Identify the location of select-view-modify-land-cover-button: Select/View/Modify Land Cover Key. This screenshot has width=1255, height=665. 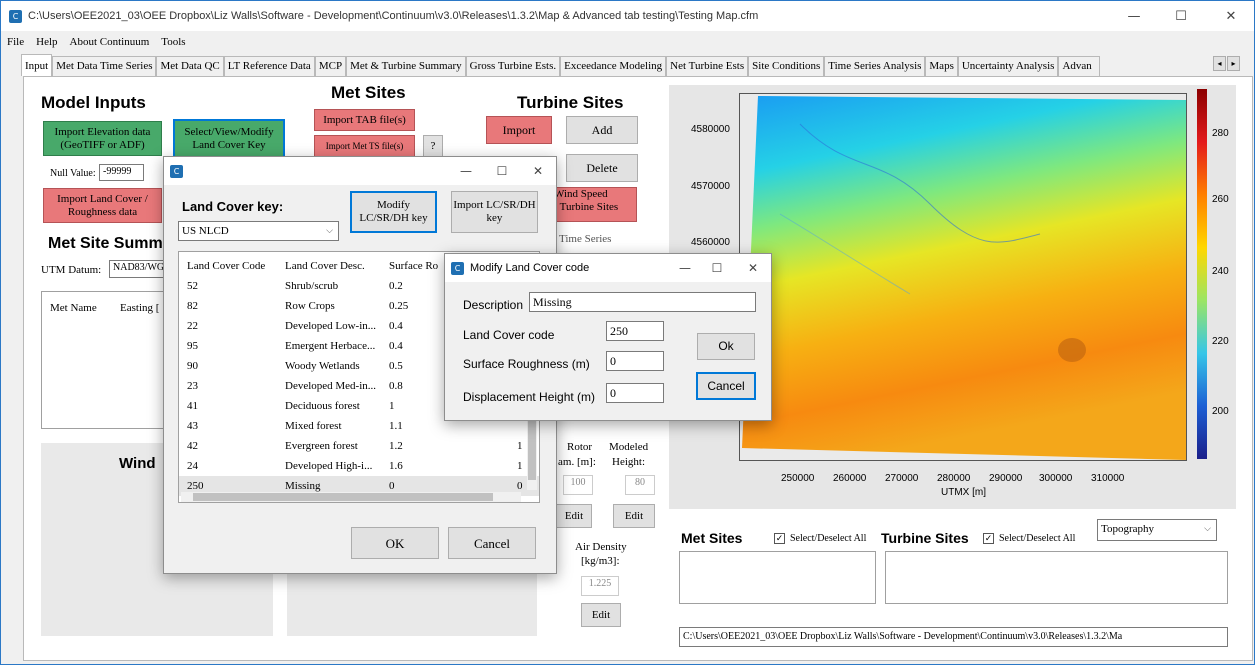
(229, 138).